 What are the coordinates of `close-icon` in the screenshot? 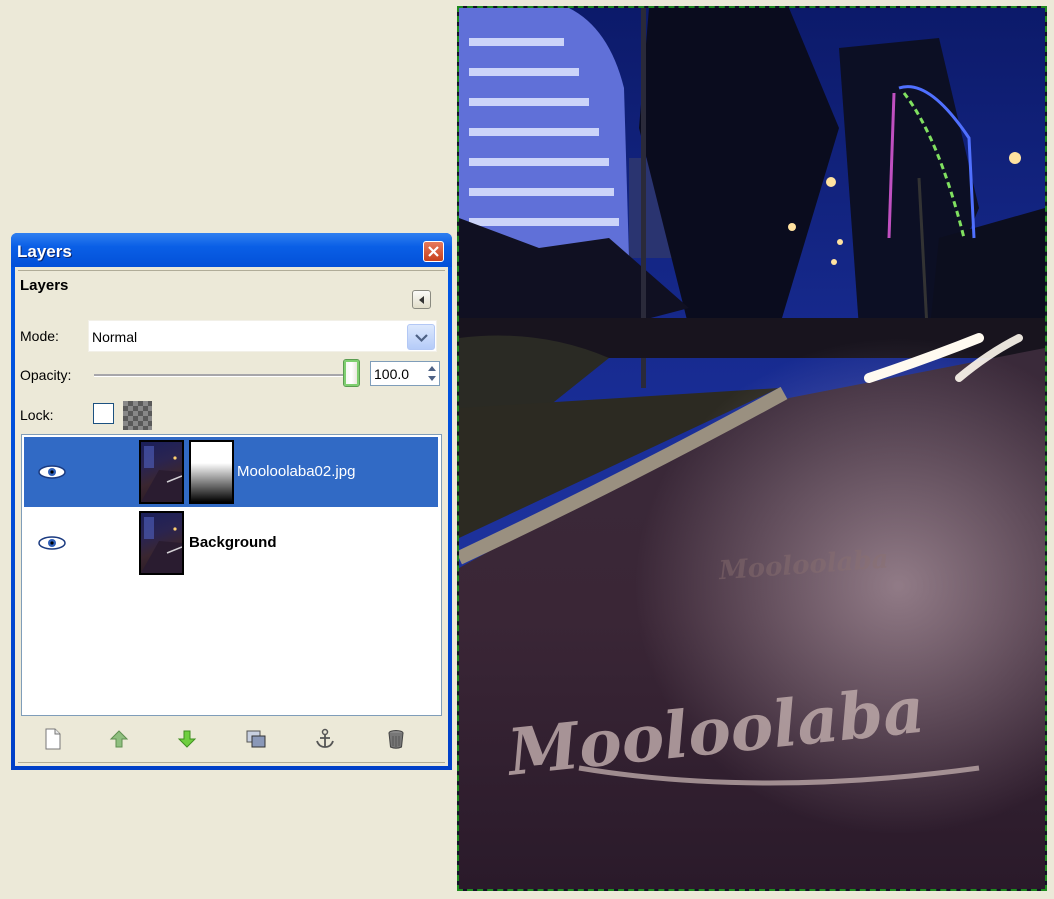 It's located at (433, 251).